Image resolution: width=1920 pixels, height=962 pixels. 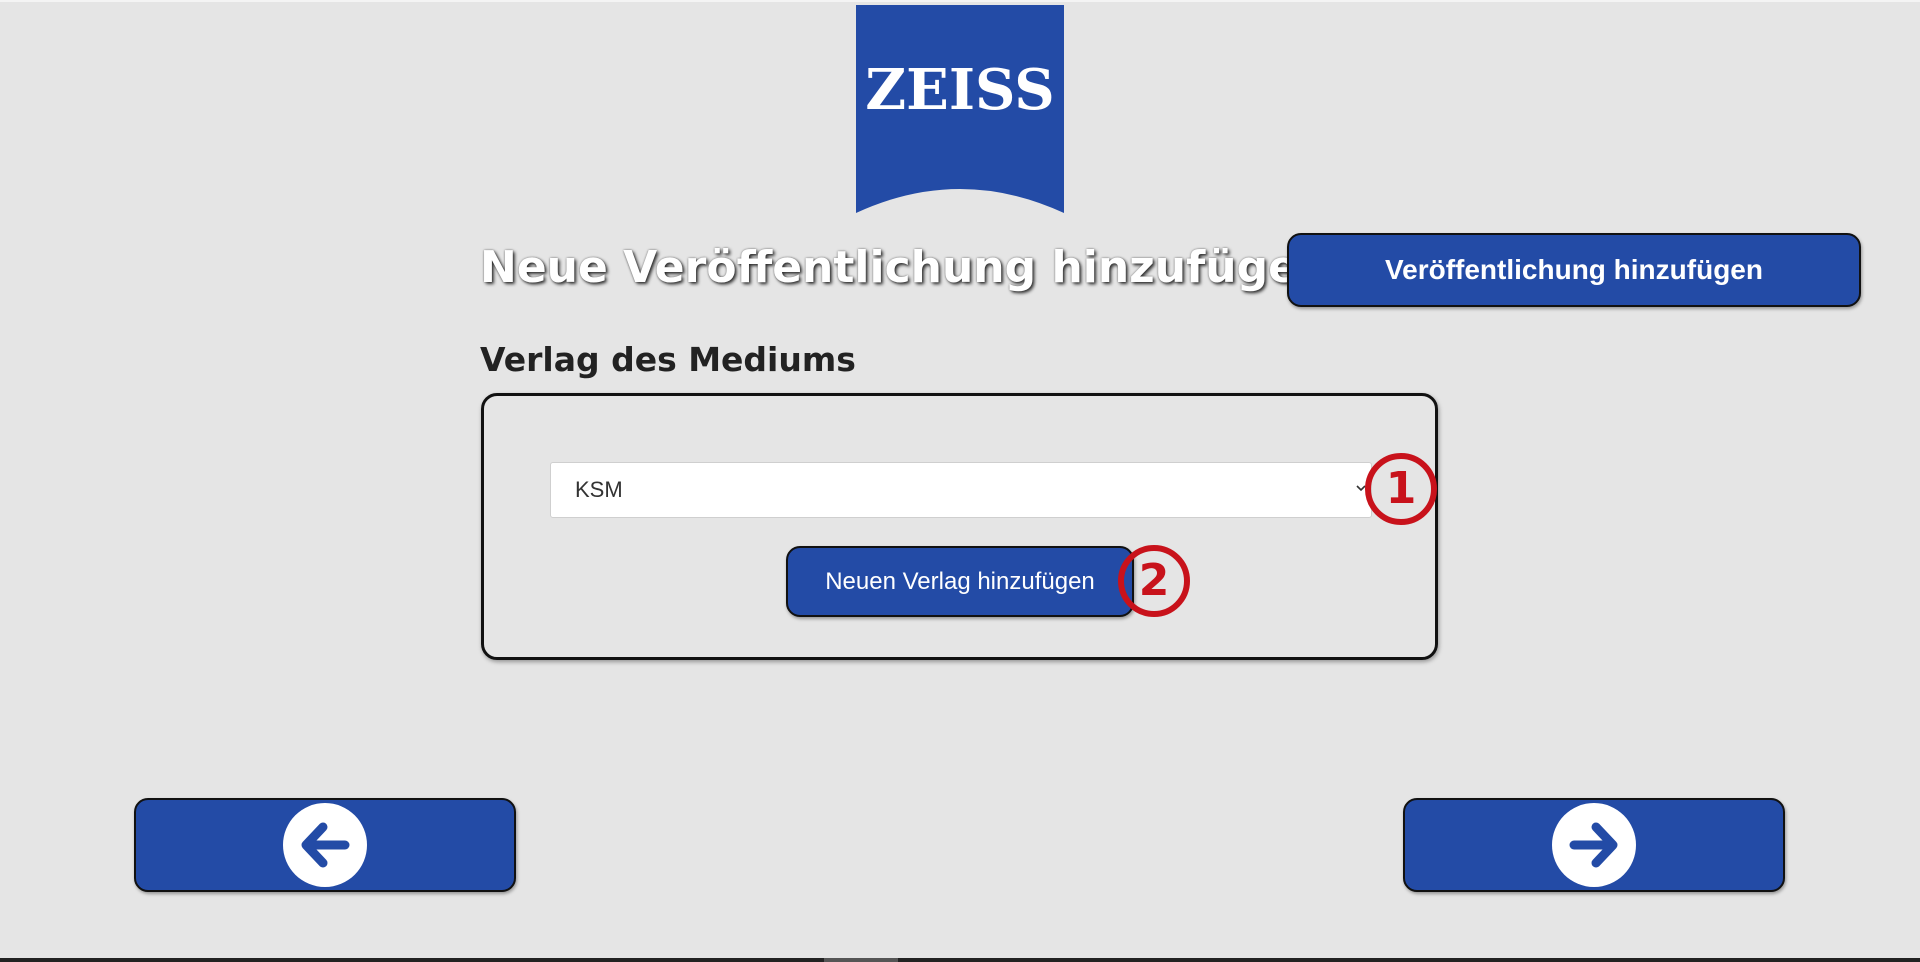 What do you see at coordinates (960, 581) in the screenshot?
I see `add-publisher-button: Neuen Verlag hinzufügen` at bounding box center [960, 581].